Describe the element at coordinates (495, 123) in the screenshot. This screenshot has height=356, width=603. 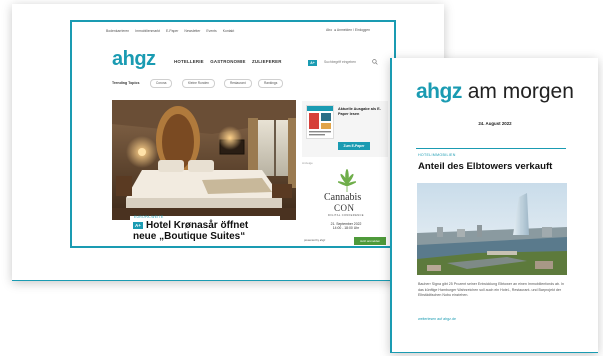
I see `newsletter-date: 24. August 2022` at that location.